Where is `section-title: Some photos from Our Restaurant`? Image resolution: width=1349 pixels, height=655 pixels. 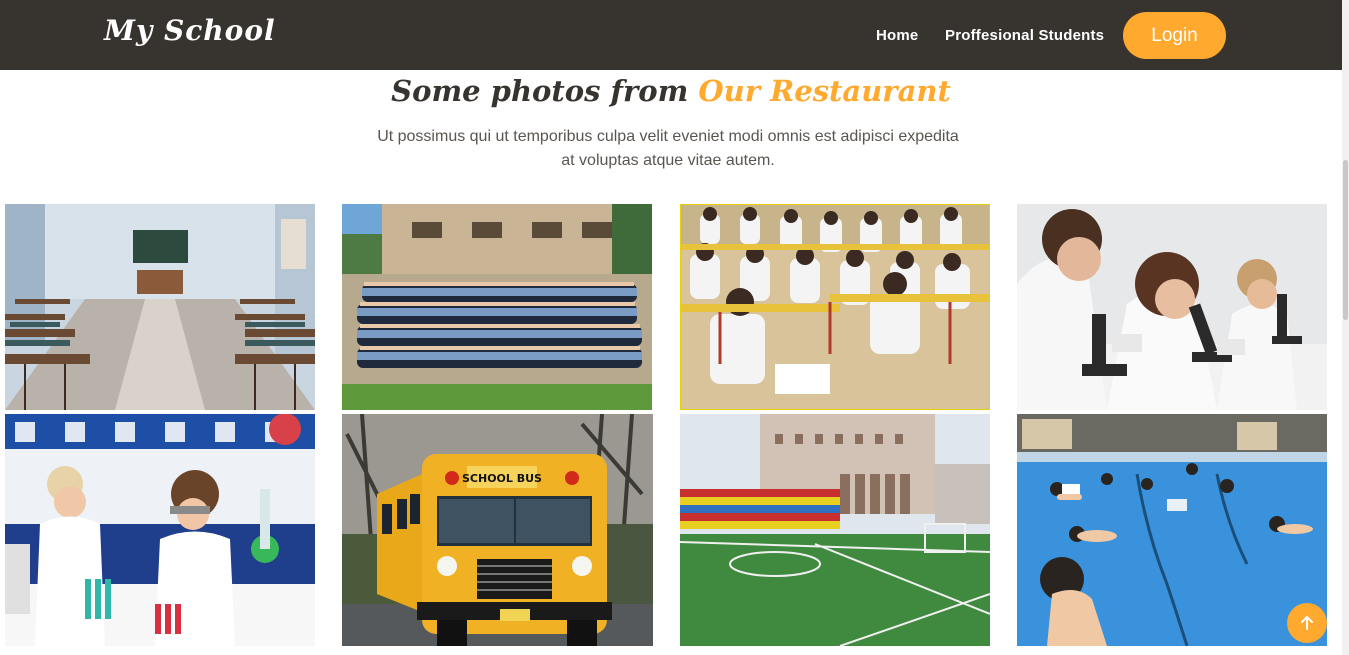 section-title: Some photos from Our Restaurant is located at coordinates (671, 91).